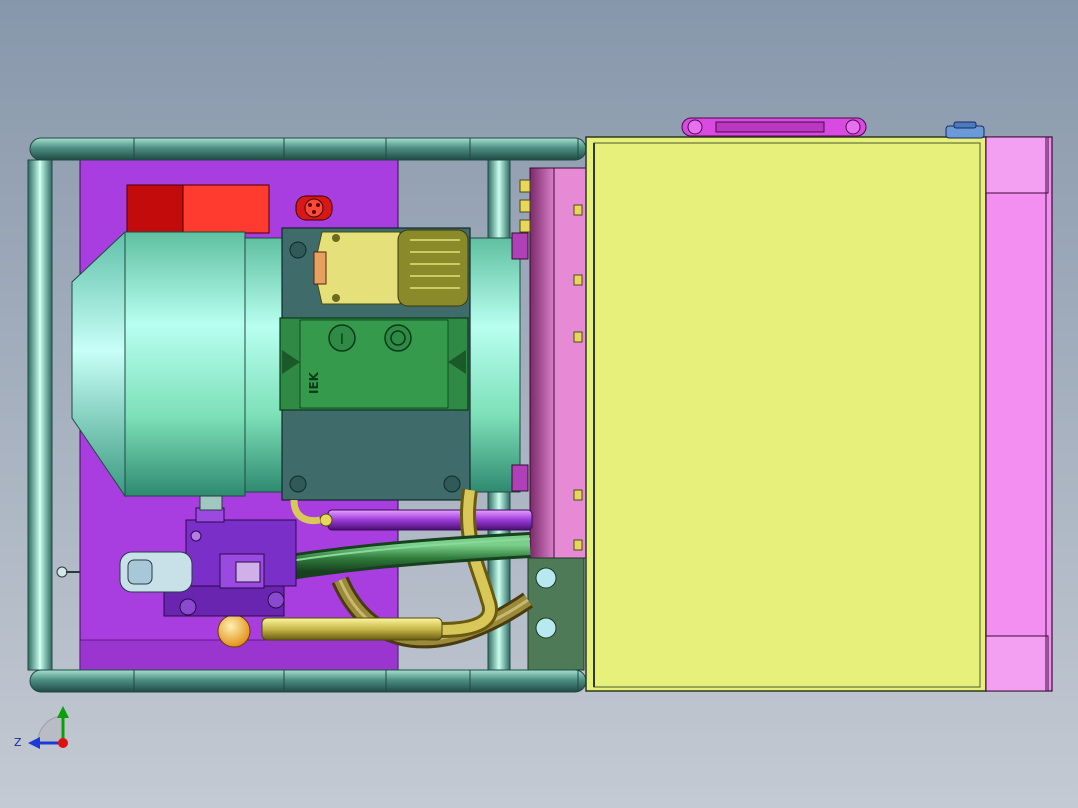  Describe the element at coordinates (374, 364) in the screenshot. I see `switch-box: I IEK` at that location.